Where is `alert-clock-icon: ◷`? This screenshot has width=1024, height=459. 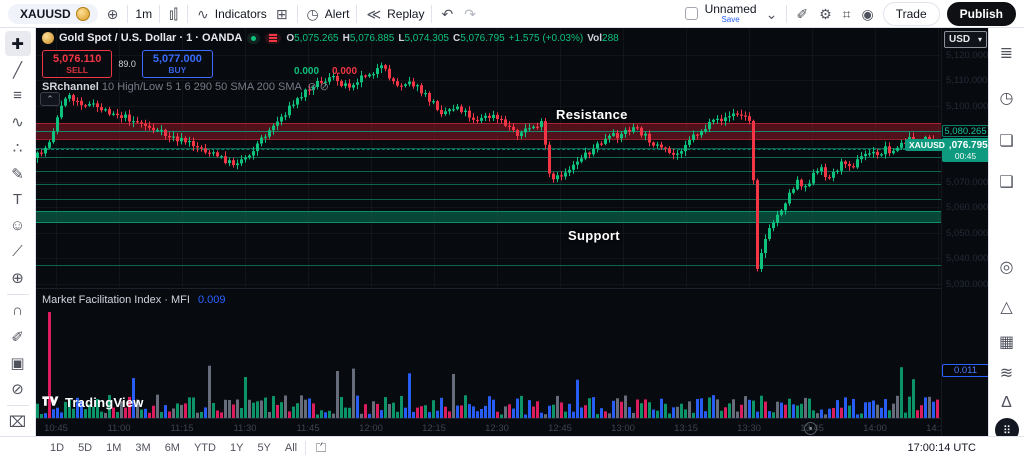
alert-clock-icon: ◷ is located at coordinates (312, 13).